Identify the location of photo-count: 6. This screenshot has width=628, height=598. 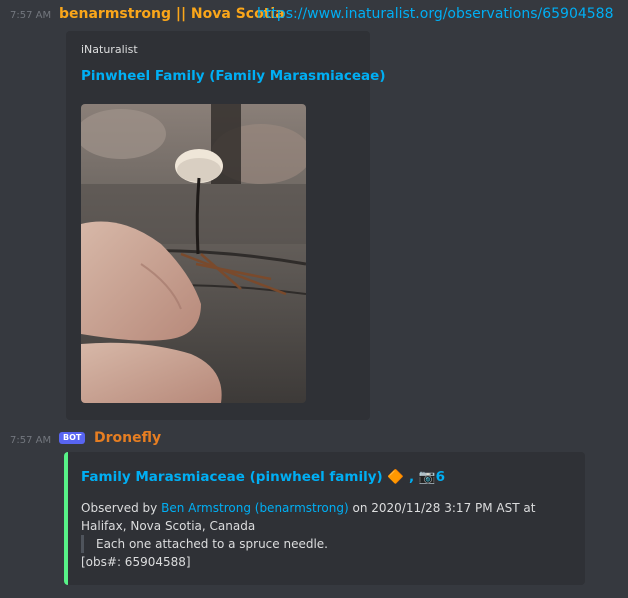
(440, 477).